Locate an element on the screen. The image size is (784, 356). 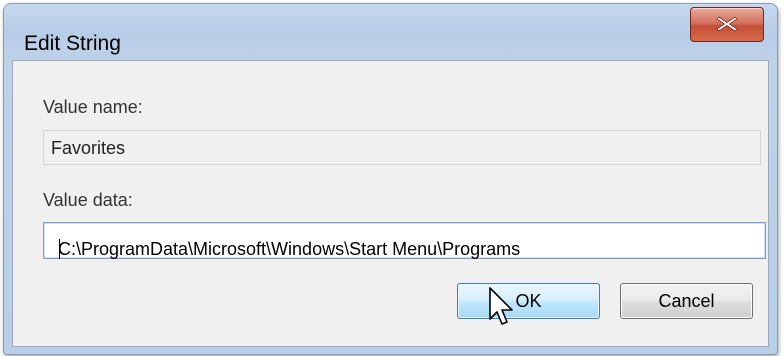
ok-button: OK is located at coordinates (528, 301).